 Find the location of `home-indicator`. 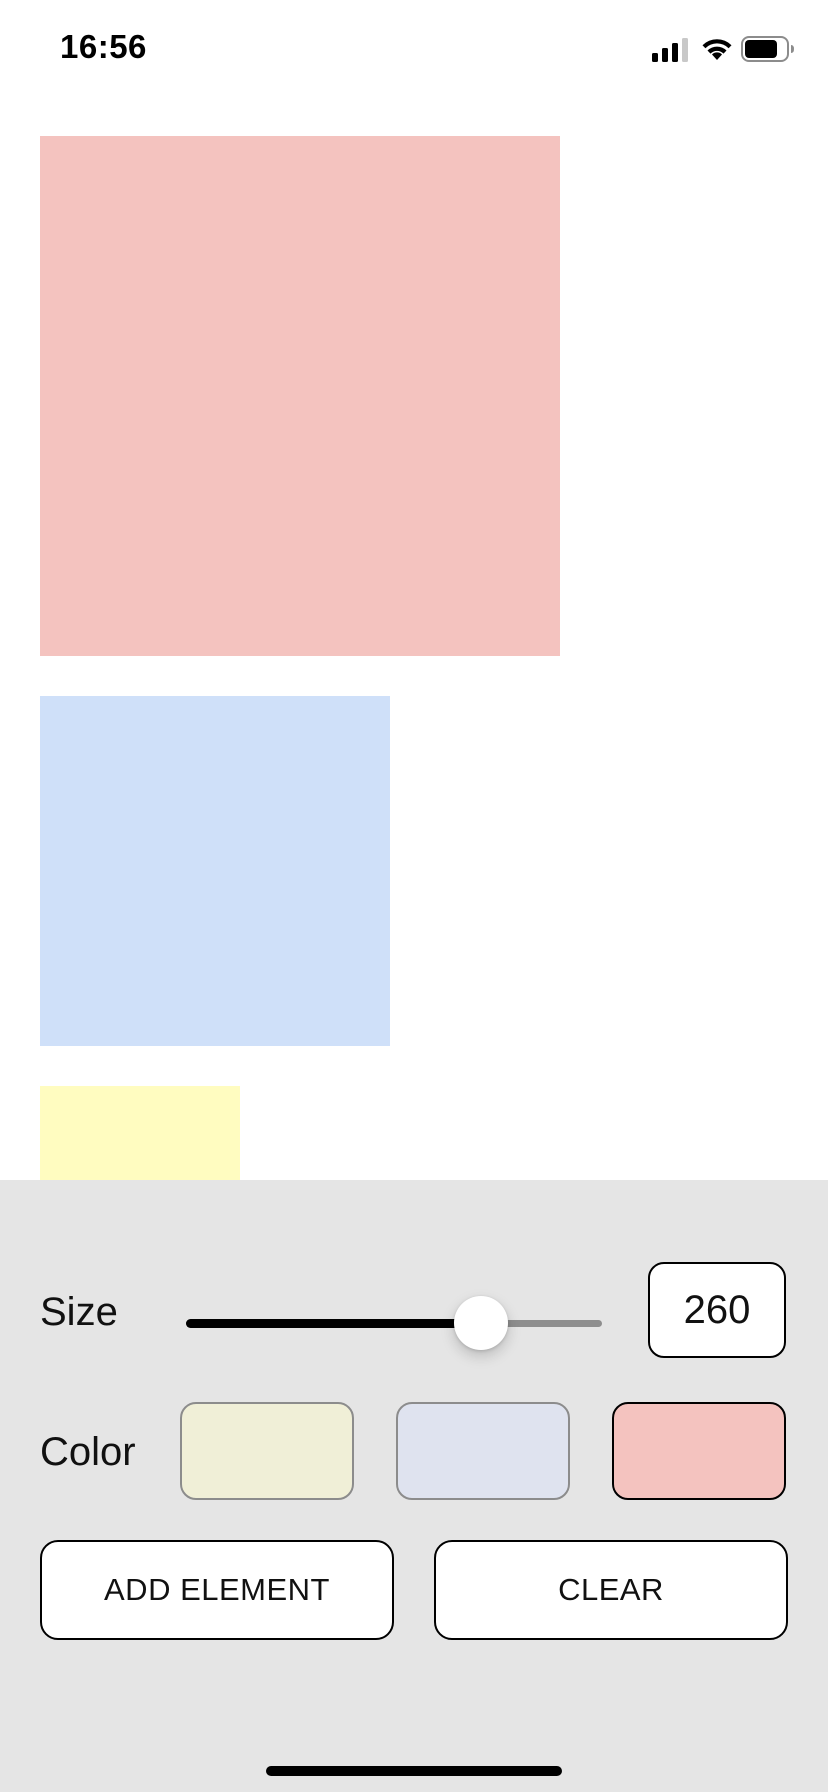

home-indicator is located at coordinates (414, 1771).